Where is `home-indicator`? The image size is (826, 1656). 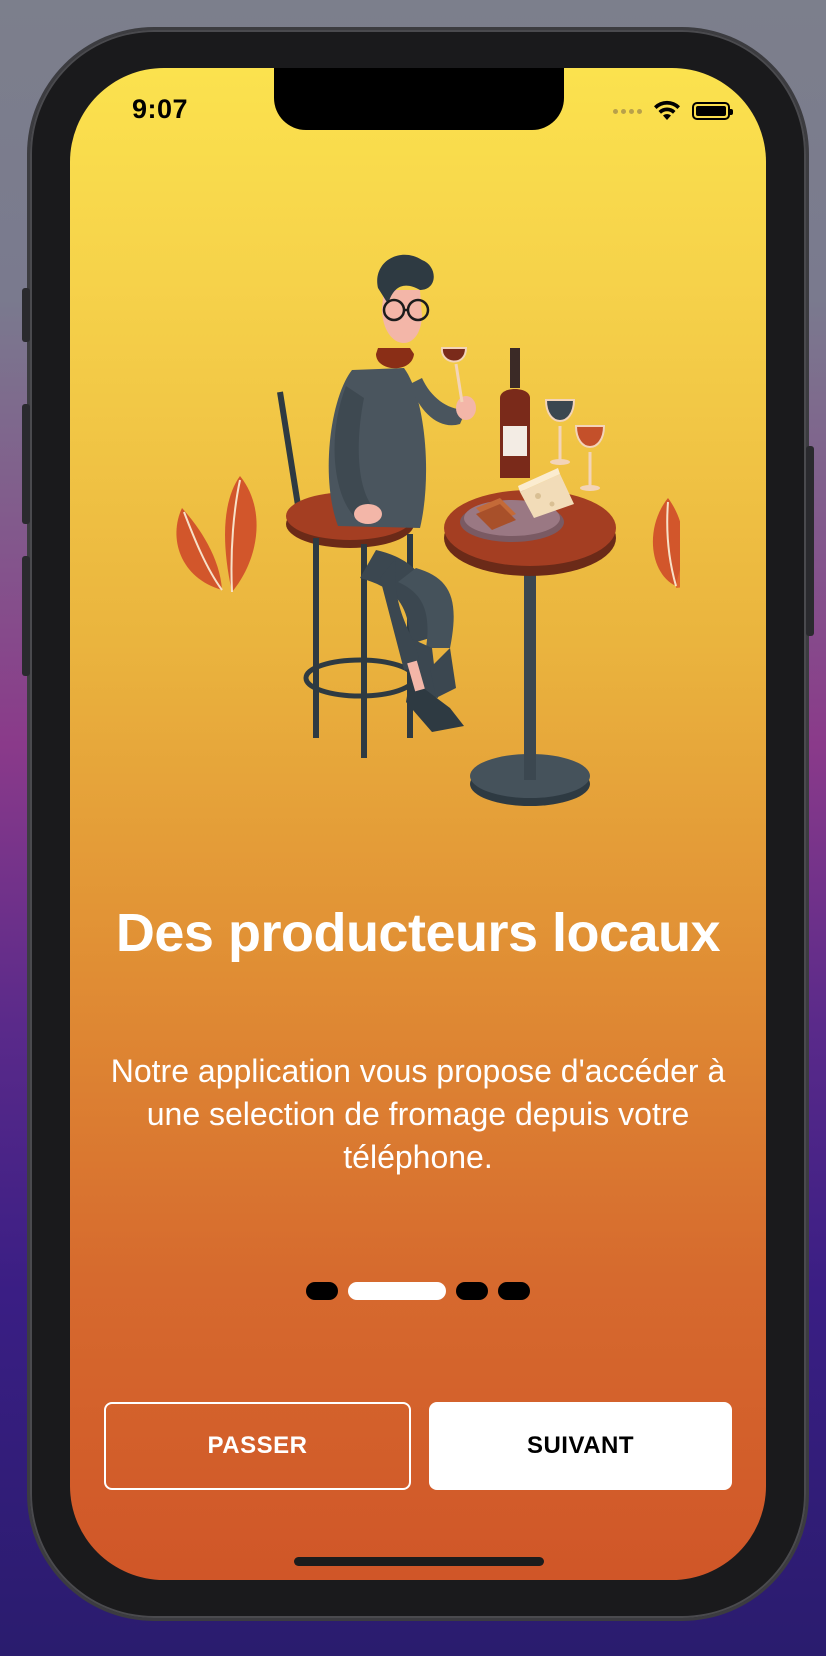
home-indicator is located at coordinates (419, 1561).